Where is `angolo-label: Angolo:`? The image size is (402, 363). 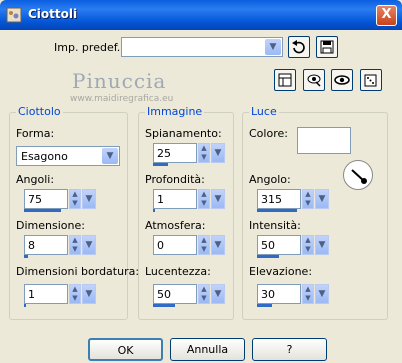 angolo-label: Angolo: is located at coordinates (270, 179).